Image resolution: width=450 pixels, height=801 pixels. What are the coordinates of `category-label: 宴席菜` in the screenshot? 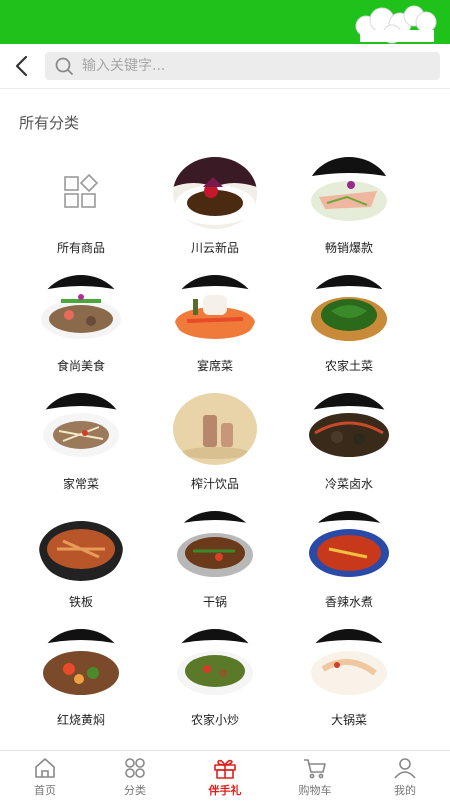 It's located at (214, 366).